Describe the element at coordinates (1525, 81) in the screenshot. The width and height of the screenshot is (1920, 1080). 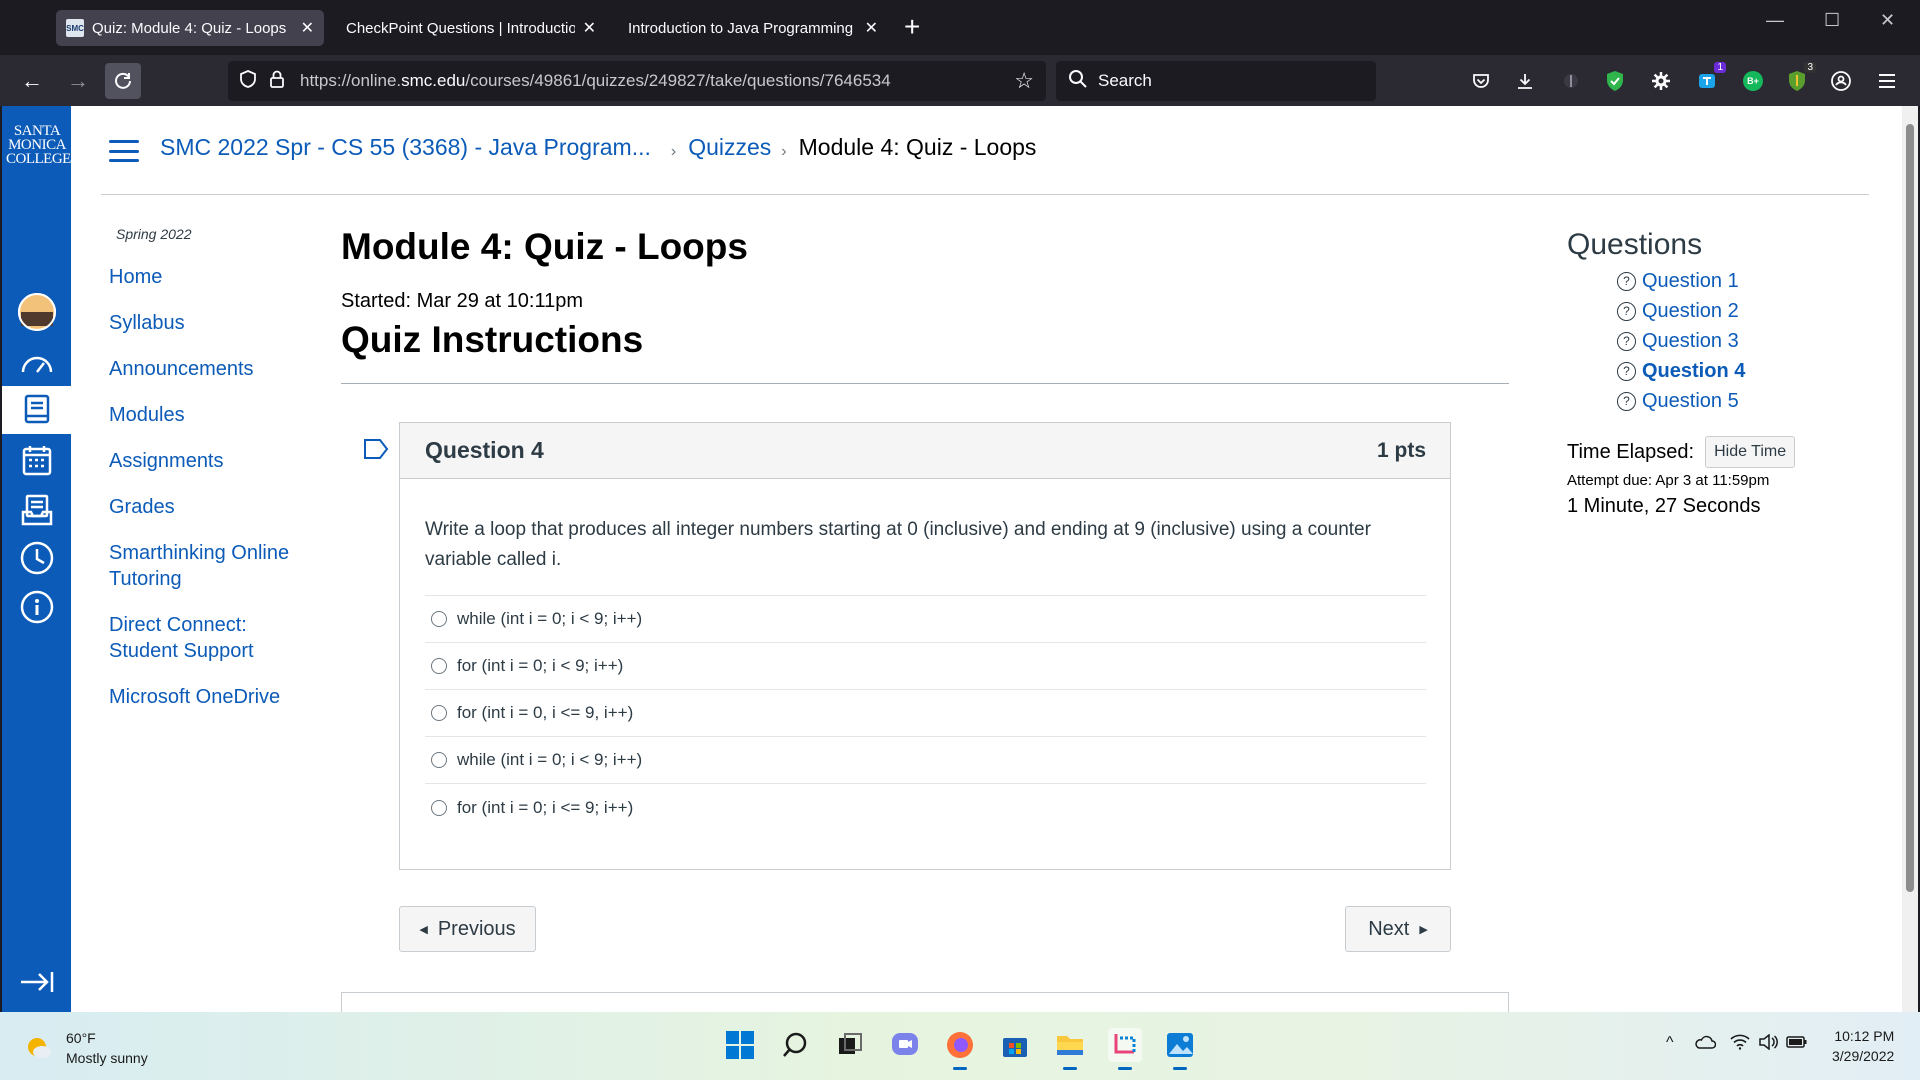
I see `download-icon` at that location.